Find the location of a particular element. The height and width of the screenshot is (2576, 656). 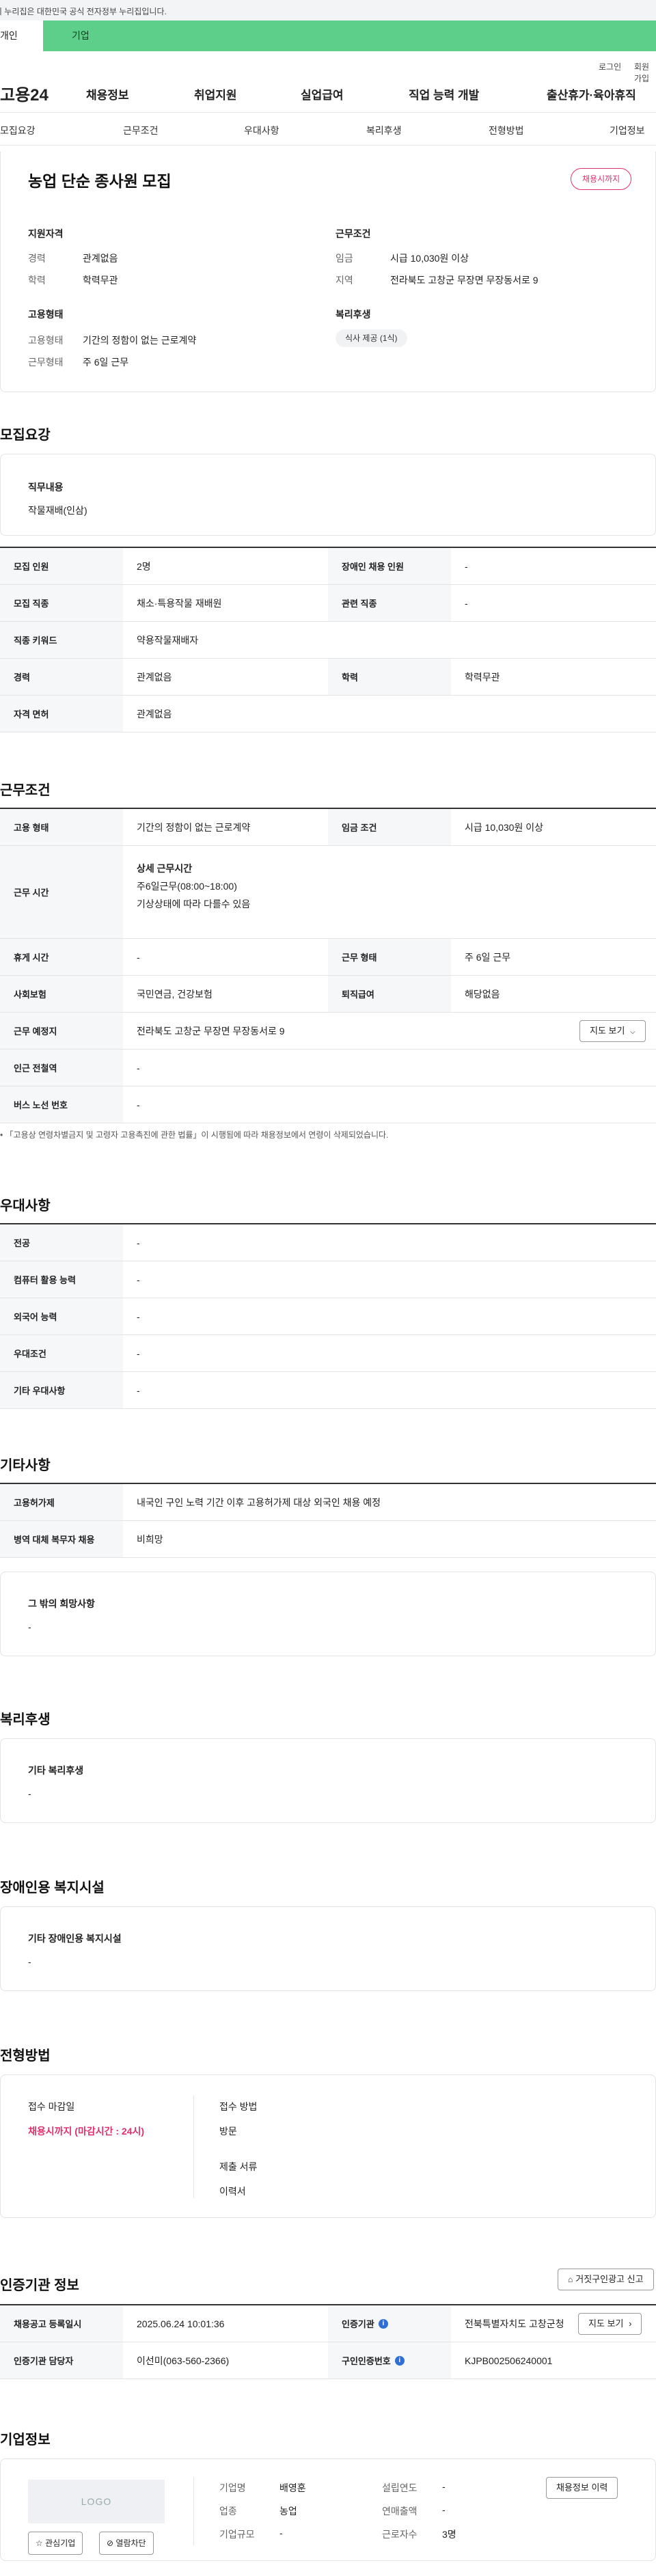

career-label: 경력 is located at coordinates (37, 258).